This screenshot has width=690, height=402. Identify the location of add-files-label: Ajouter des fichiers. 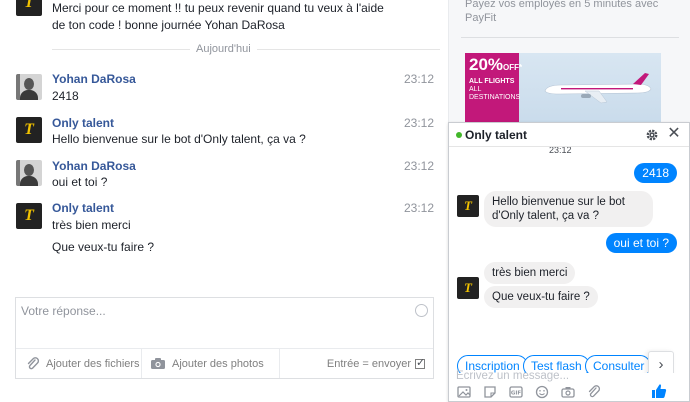
(93, 363).